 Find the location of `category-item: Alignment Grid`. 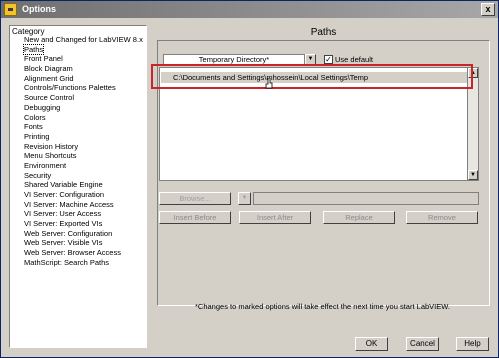

category-item: Alignment Grid is located at coordinates (83, 79).